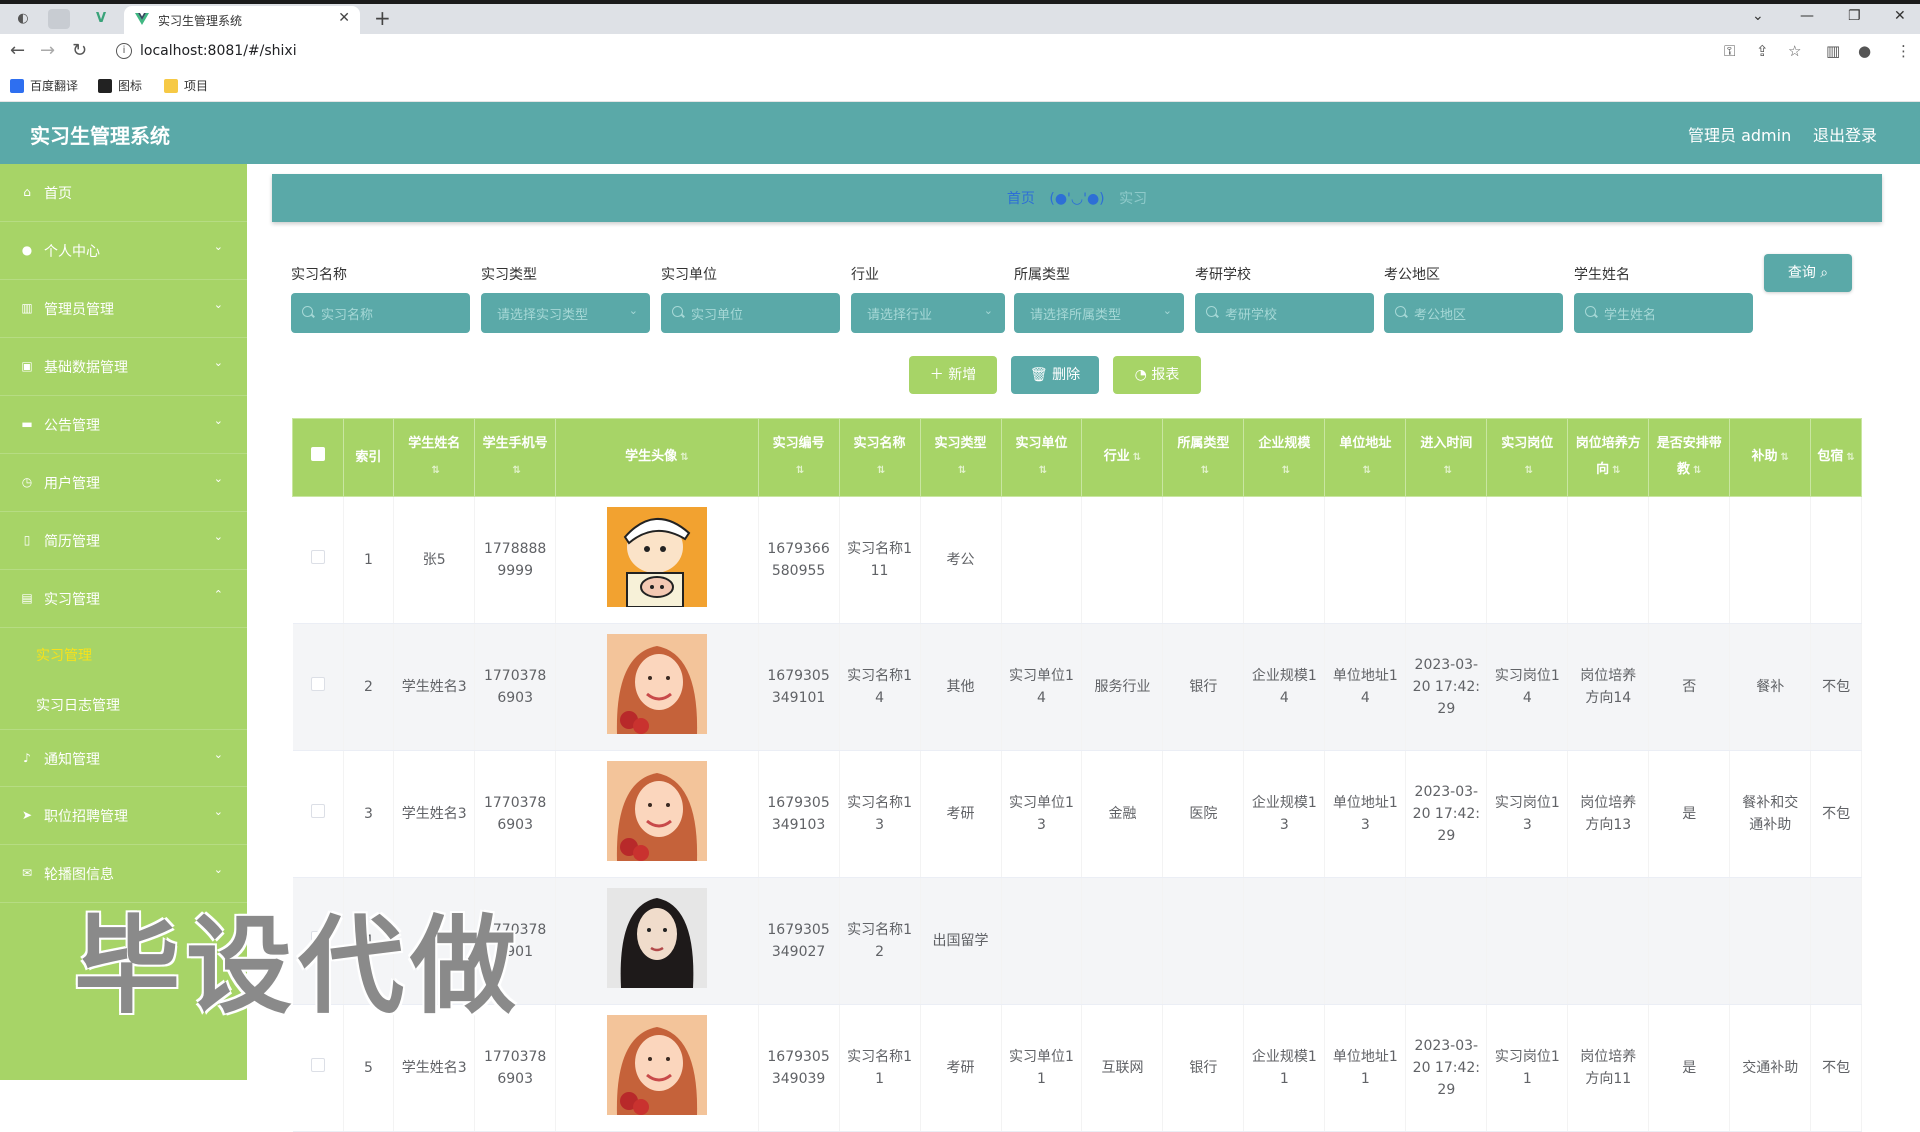 This screenshot has height=1132, width=1920. Describe the element at coordinates (369, 560) in the screenshot. I see `cell-index: 1` at that location.